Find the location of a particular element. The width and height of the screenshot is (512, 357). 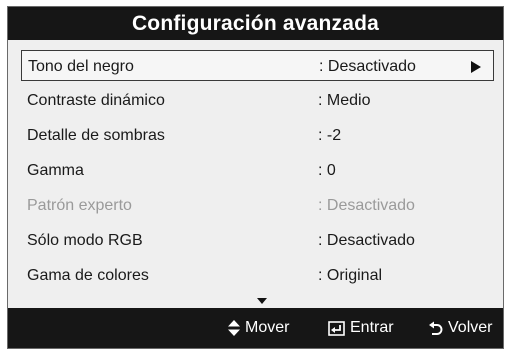

triangle-down-icon is located at coordinates (262, 301).